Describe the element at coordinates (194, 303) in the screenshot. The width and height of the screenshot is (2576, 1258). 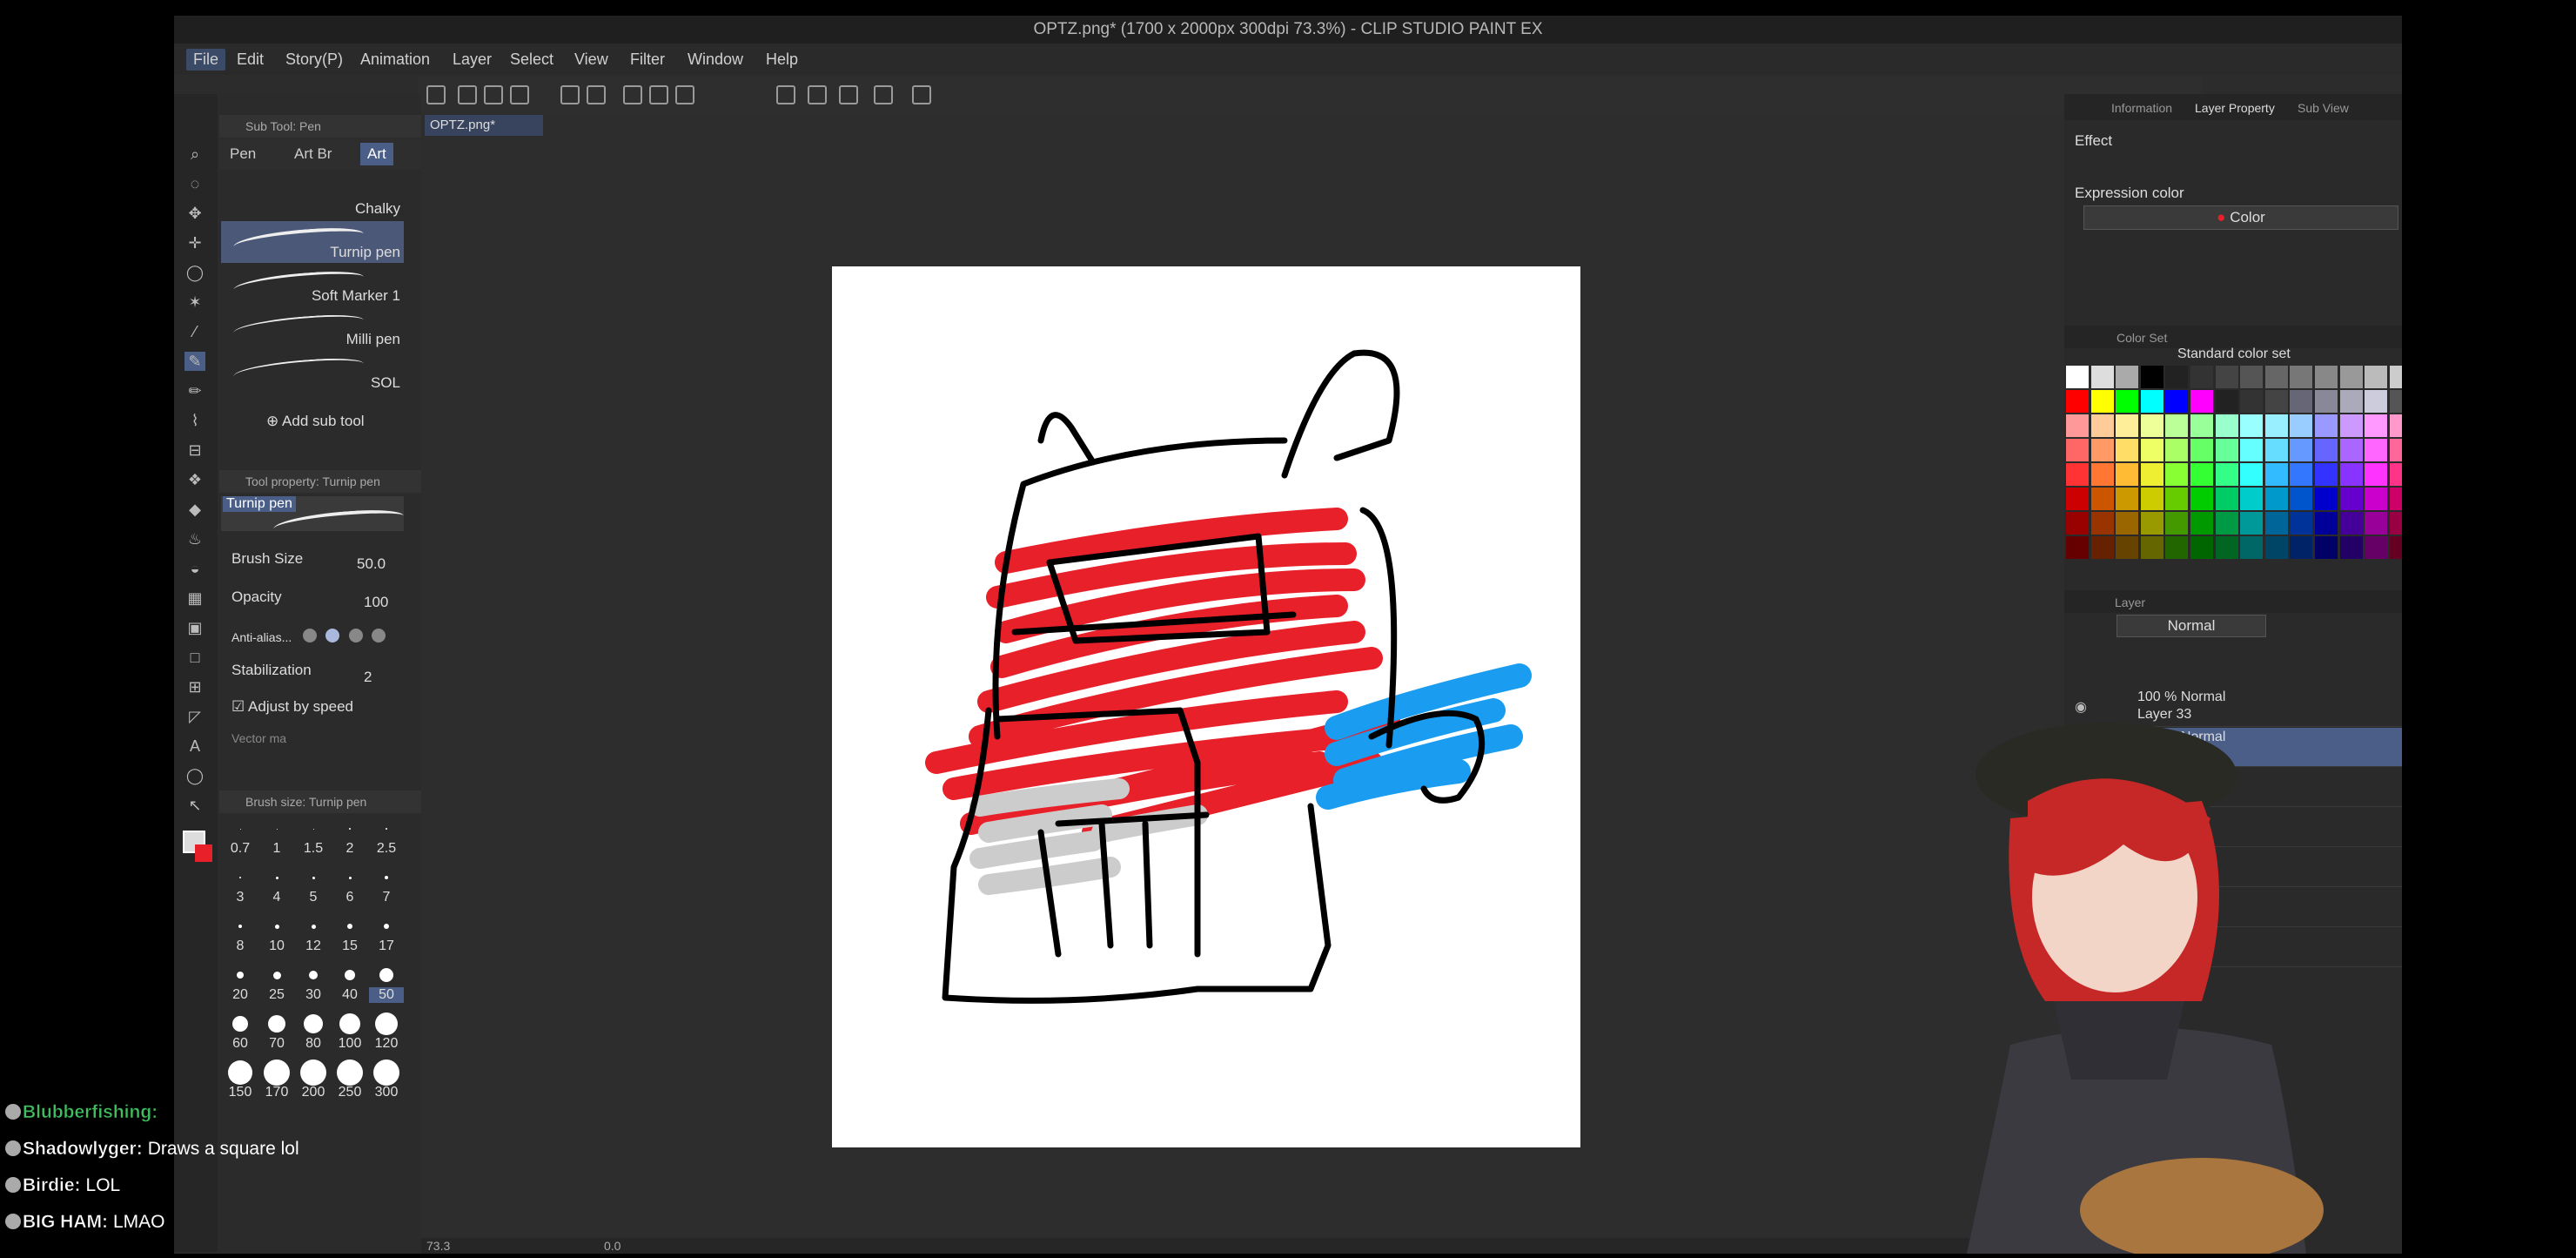
I see `magic-wand-icon: ✶` at that location.